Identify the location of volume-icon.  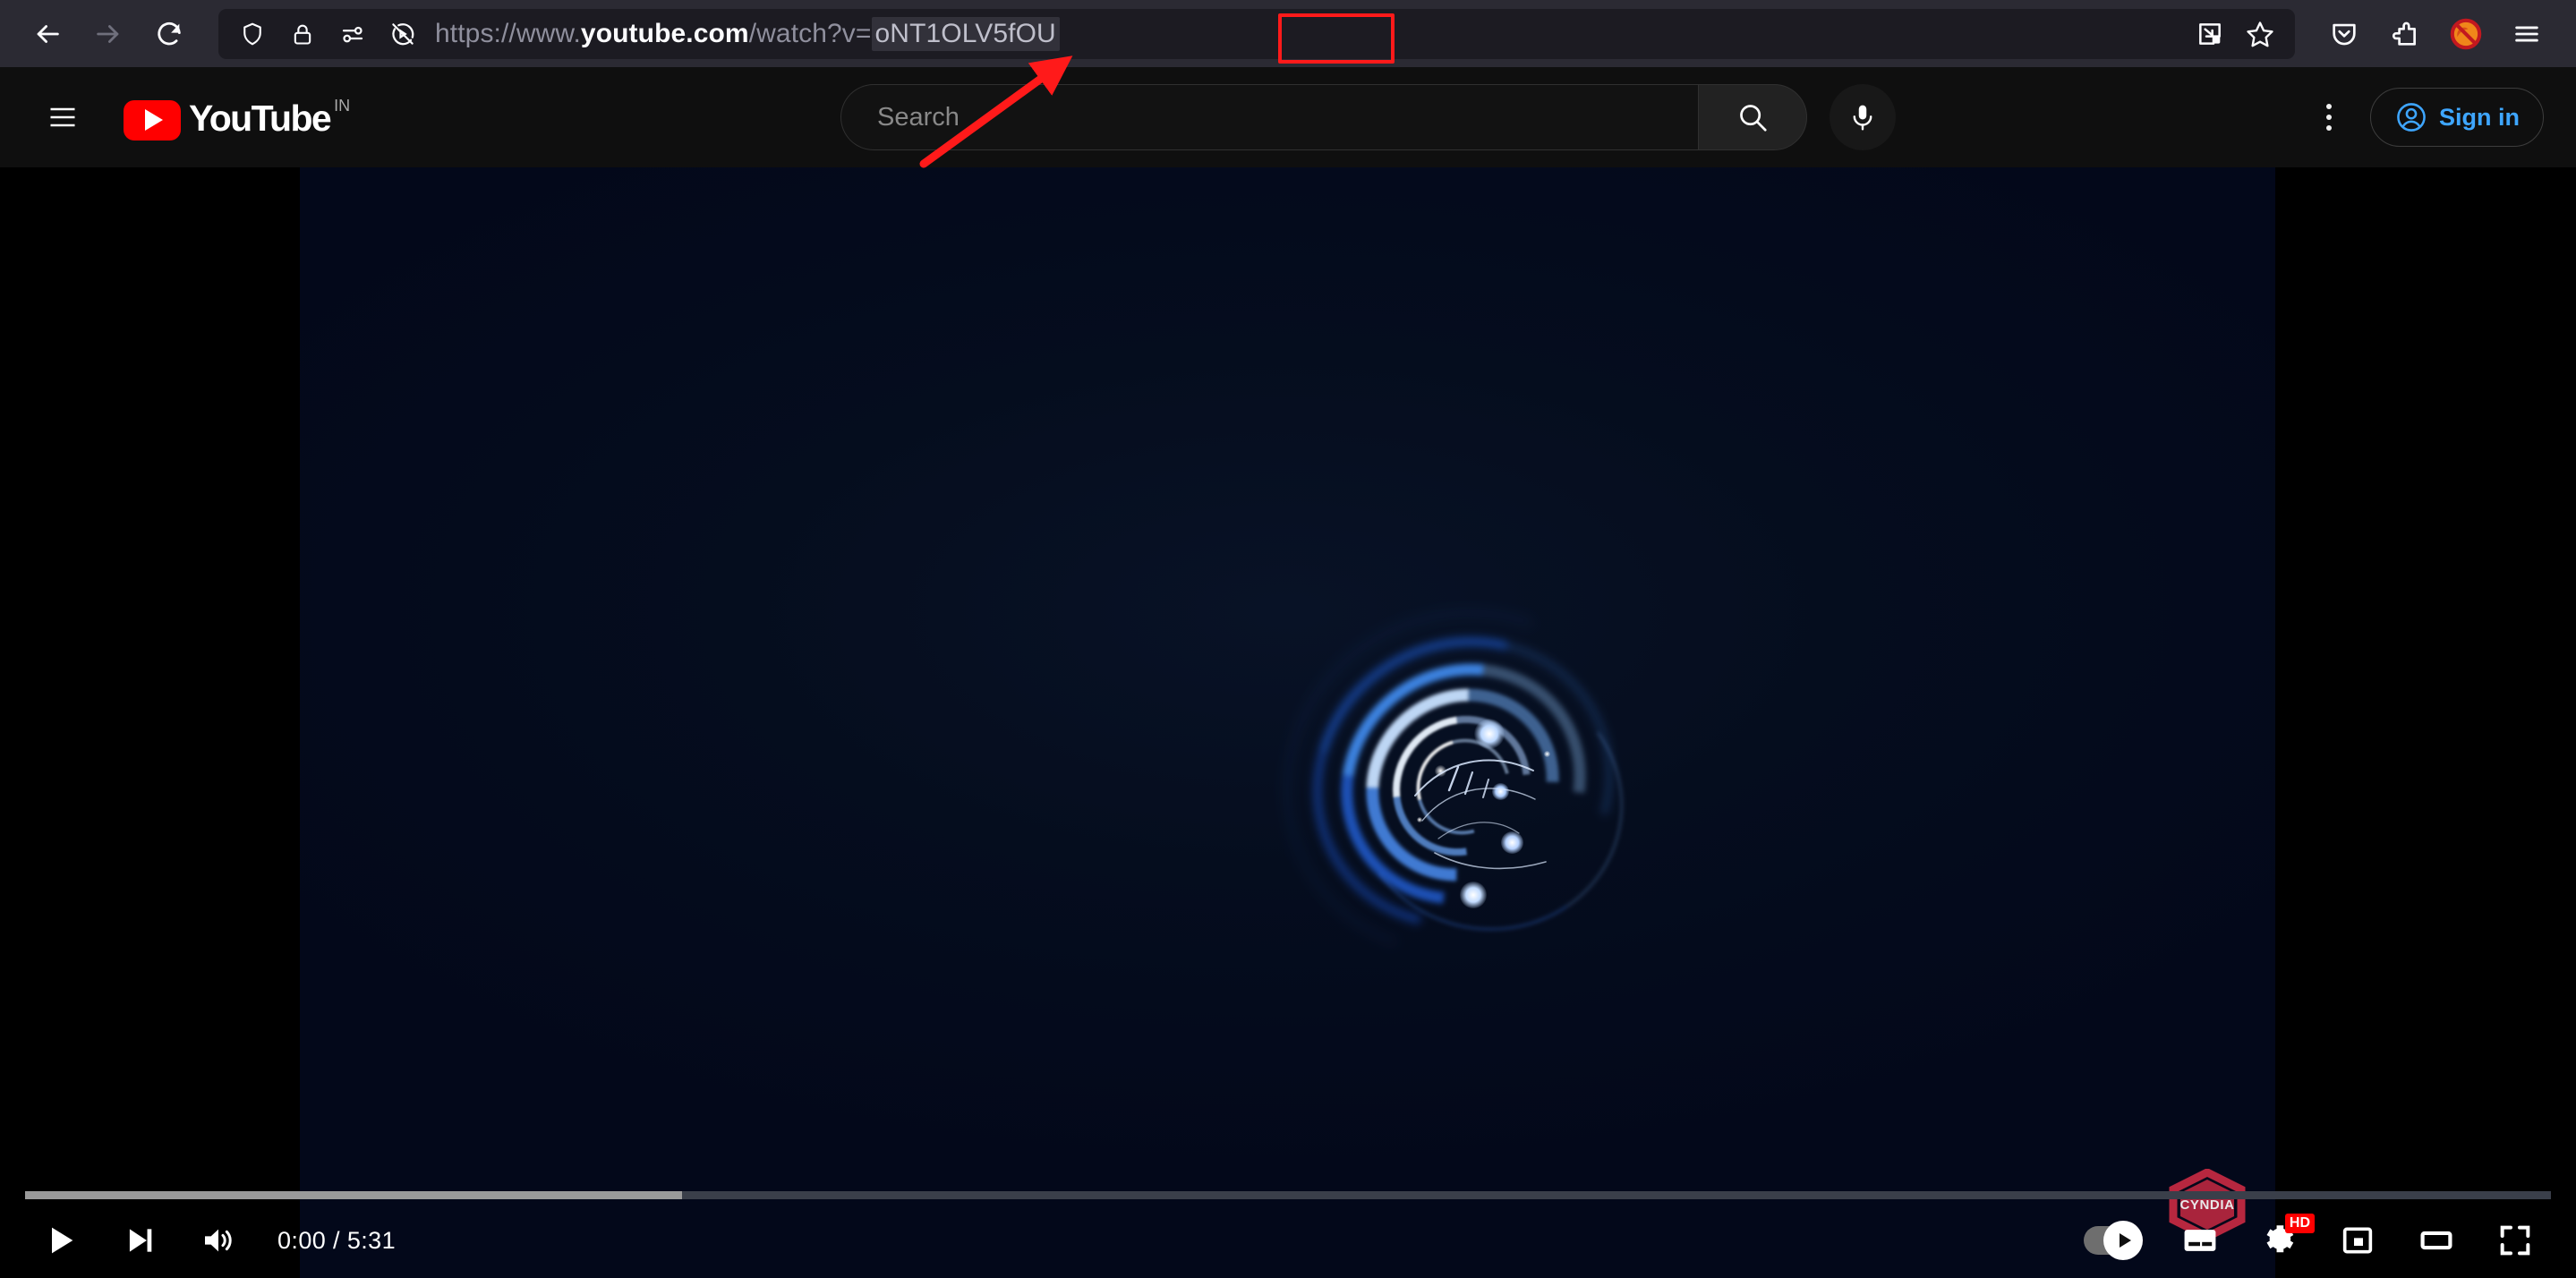
(218, 1240).